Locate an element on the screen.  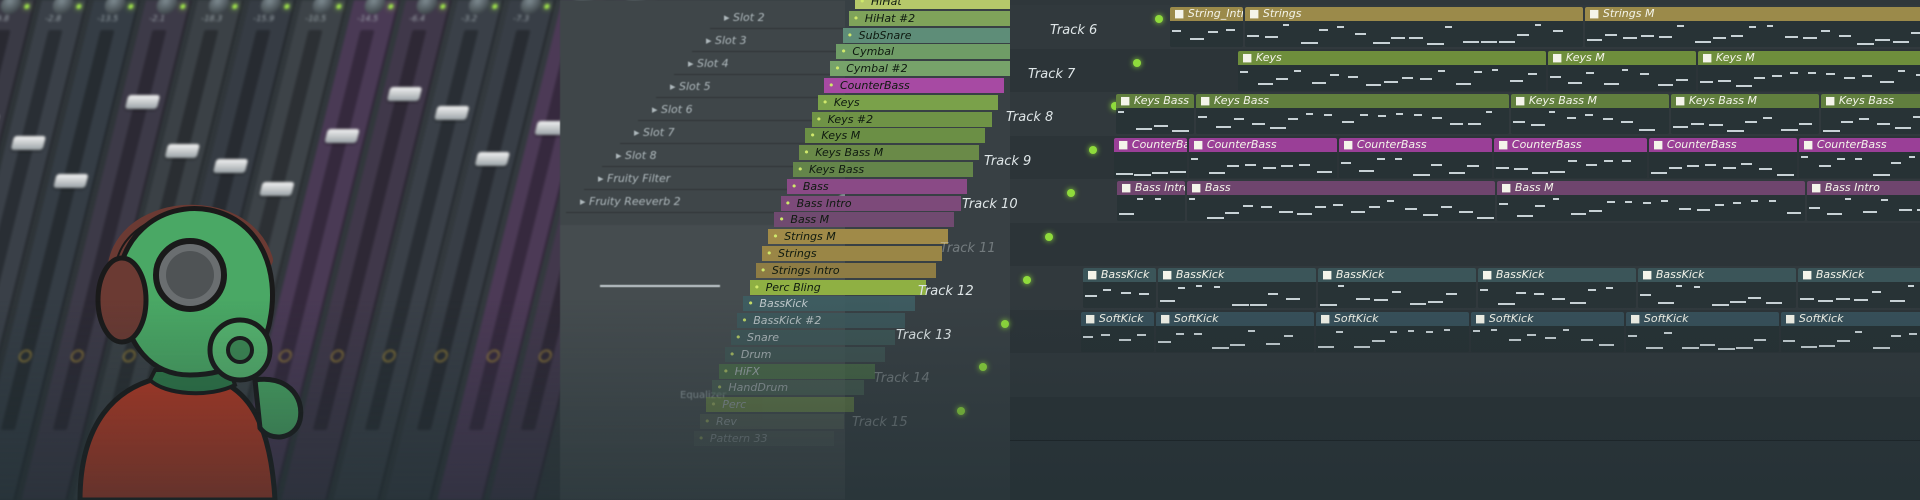
pattern-item: HiHat is located at coordinates (945, 4).